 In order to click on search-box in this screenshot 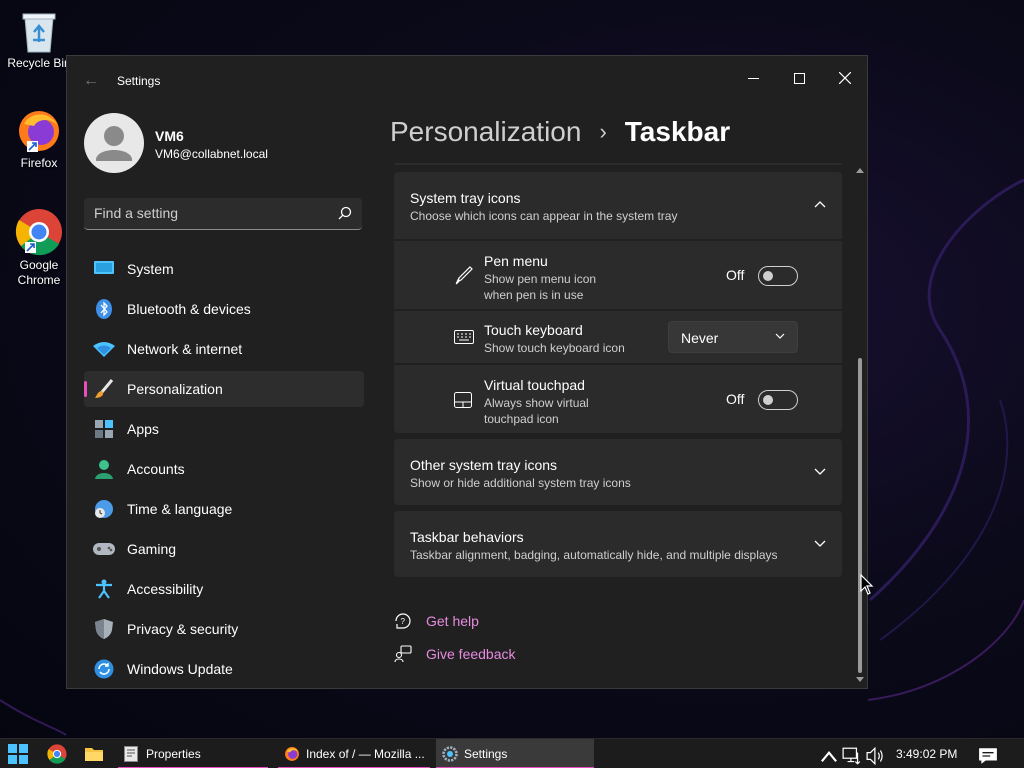, I will do `click(223, 214)`.